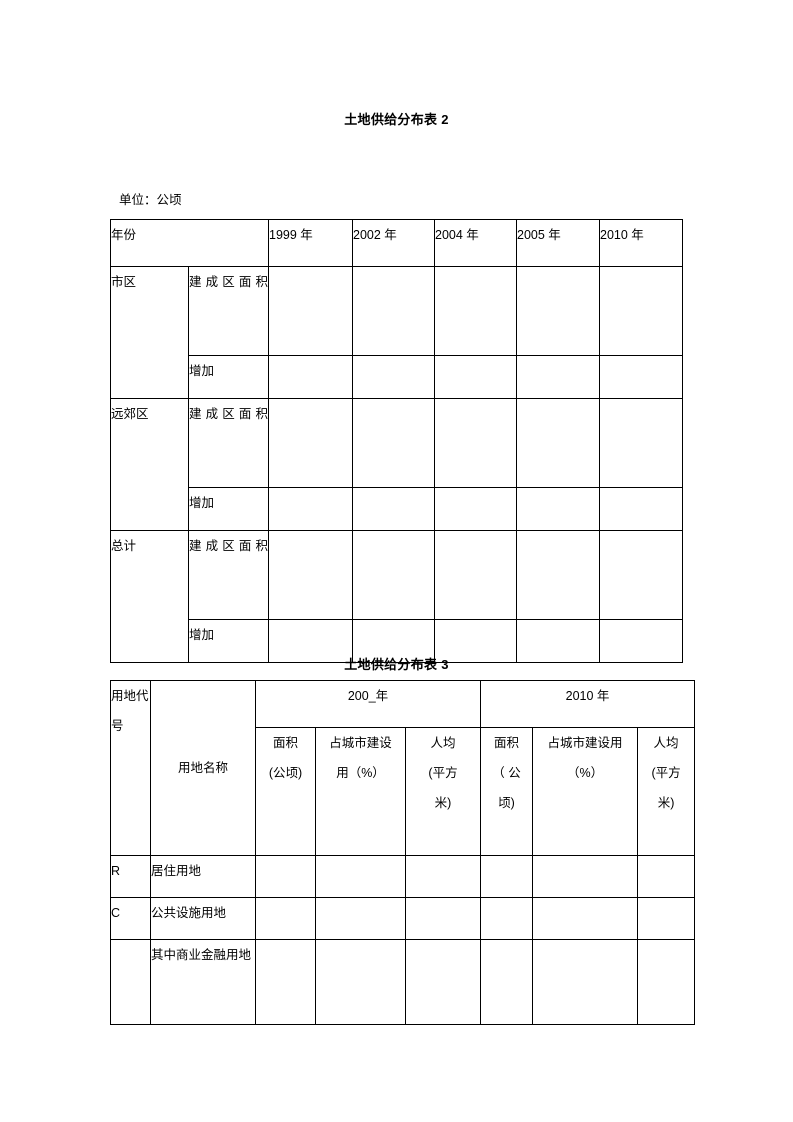 The image size is (793, 1122). I want to click on table3-header-share-a: 占城市建设 用（%）, so click(360, 791).